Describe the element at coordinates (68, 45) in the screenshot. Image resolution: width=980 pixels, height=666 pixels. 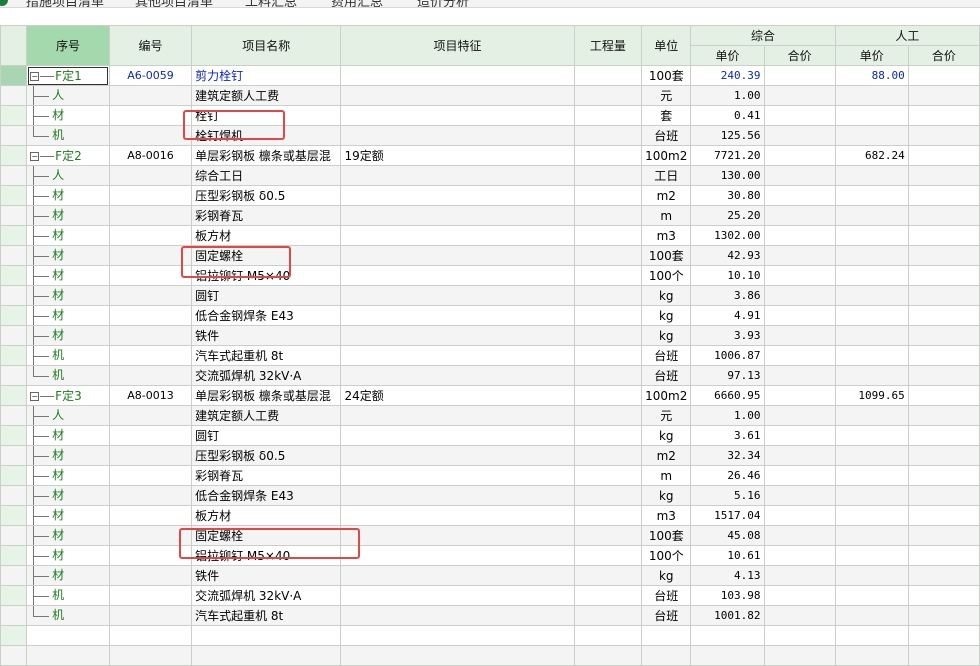
I see `col-header-seq: 序号` at that location.